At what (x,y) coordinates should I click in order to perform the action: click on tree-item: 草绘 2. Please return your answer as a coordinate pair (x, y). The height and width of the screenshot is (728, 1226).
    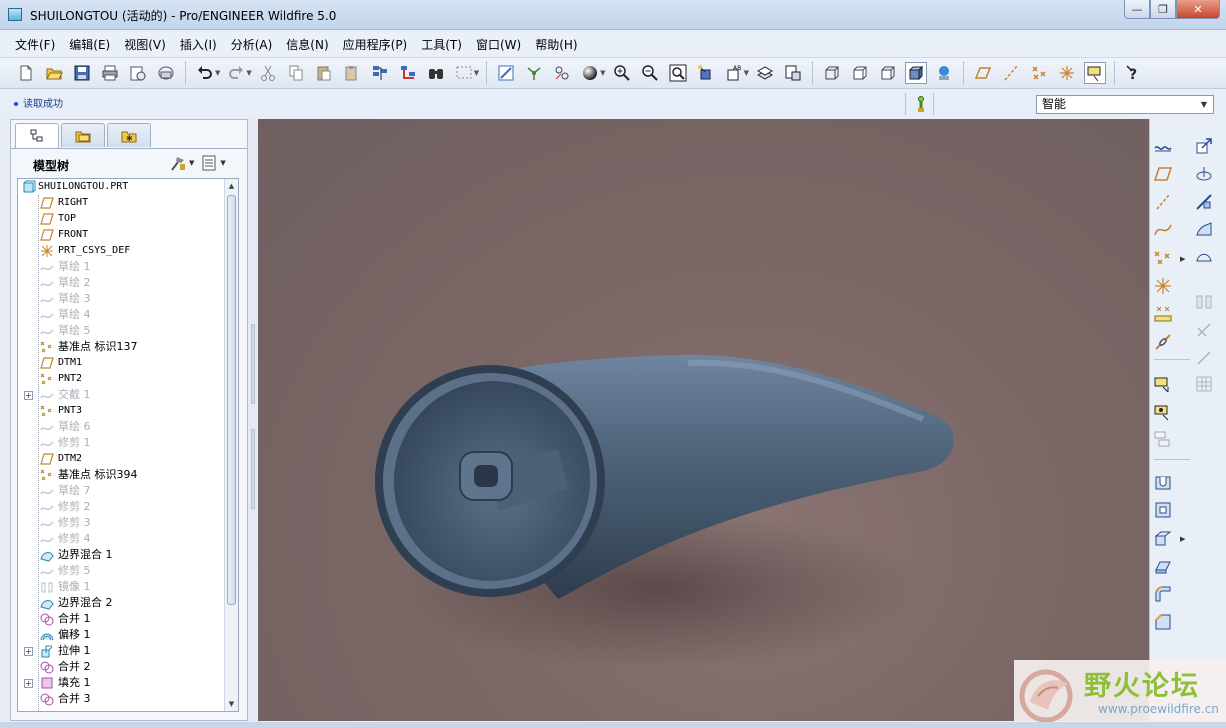
    Looking at the image, I should click on (121, 283).